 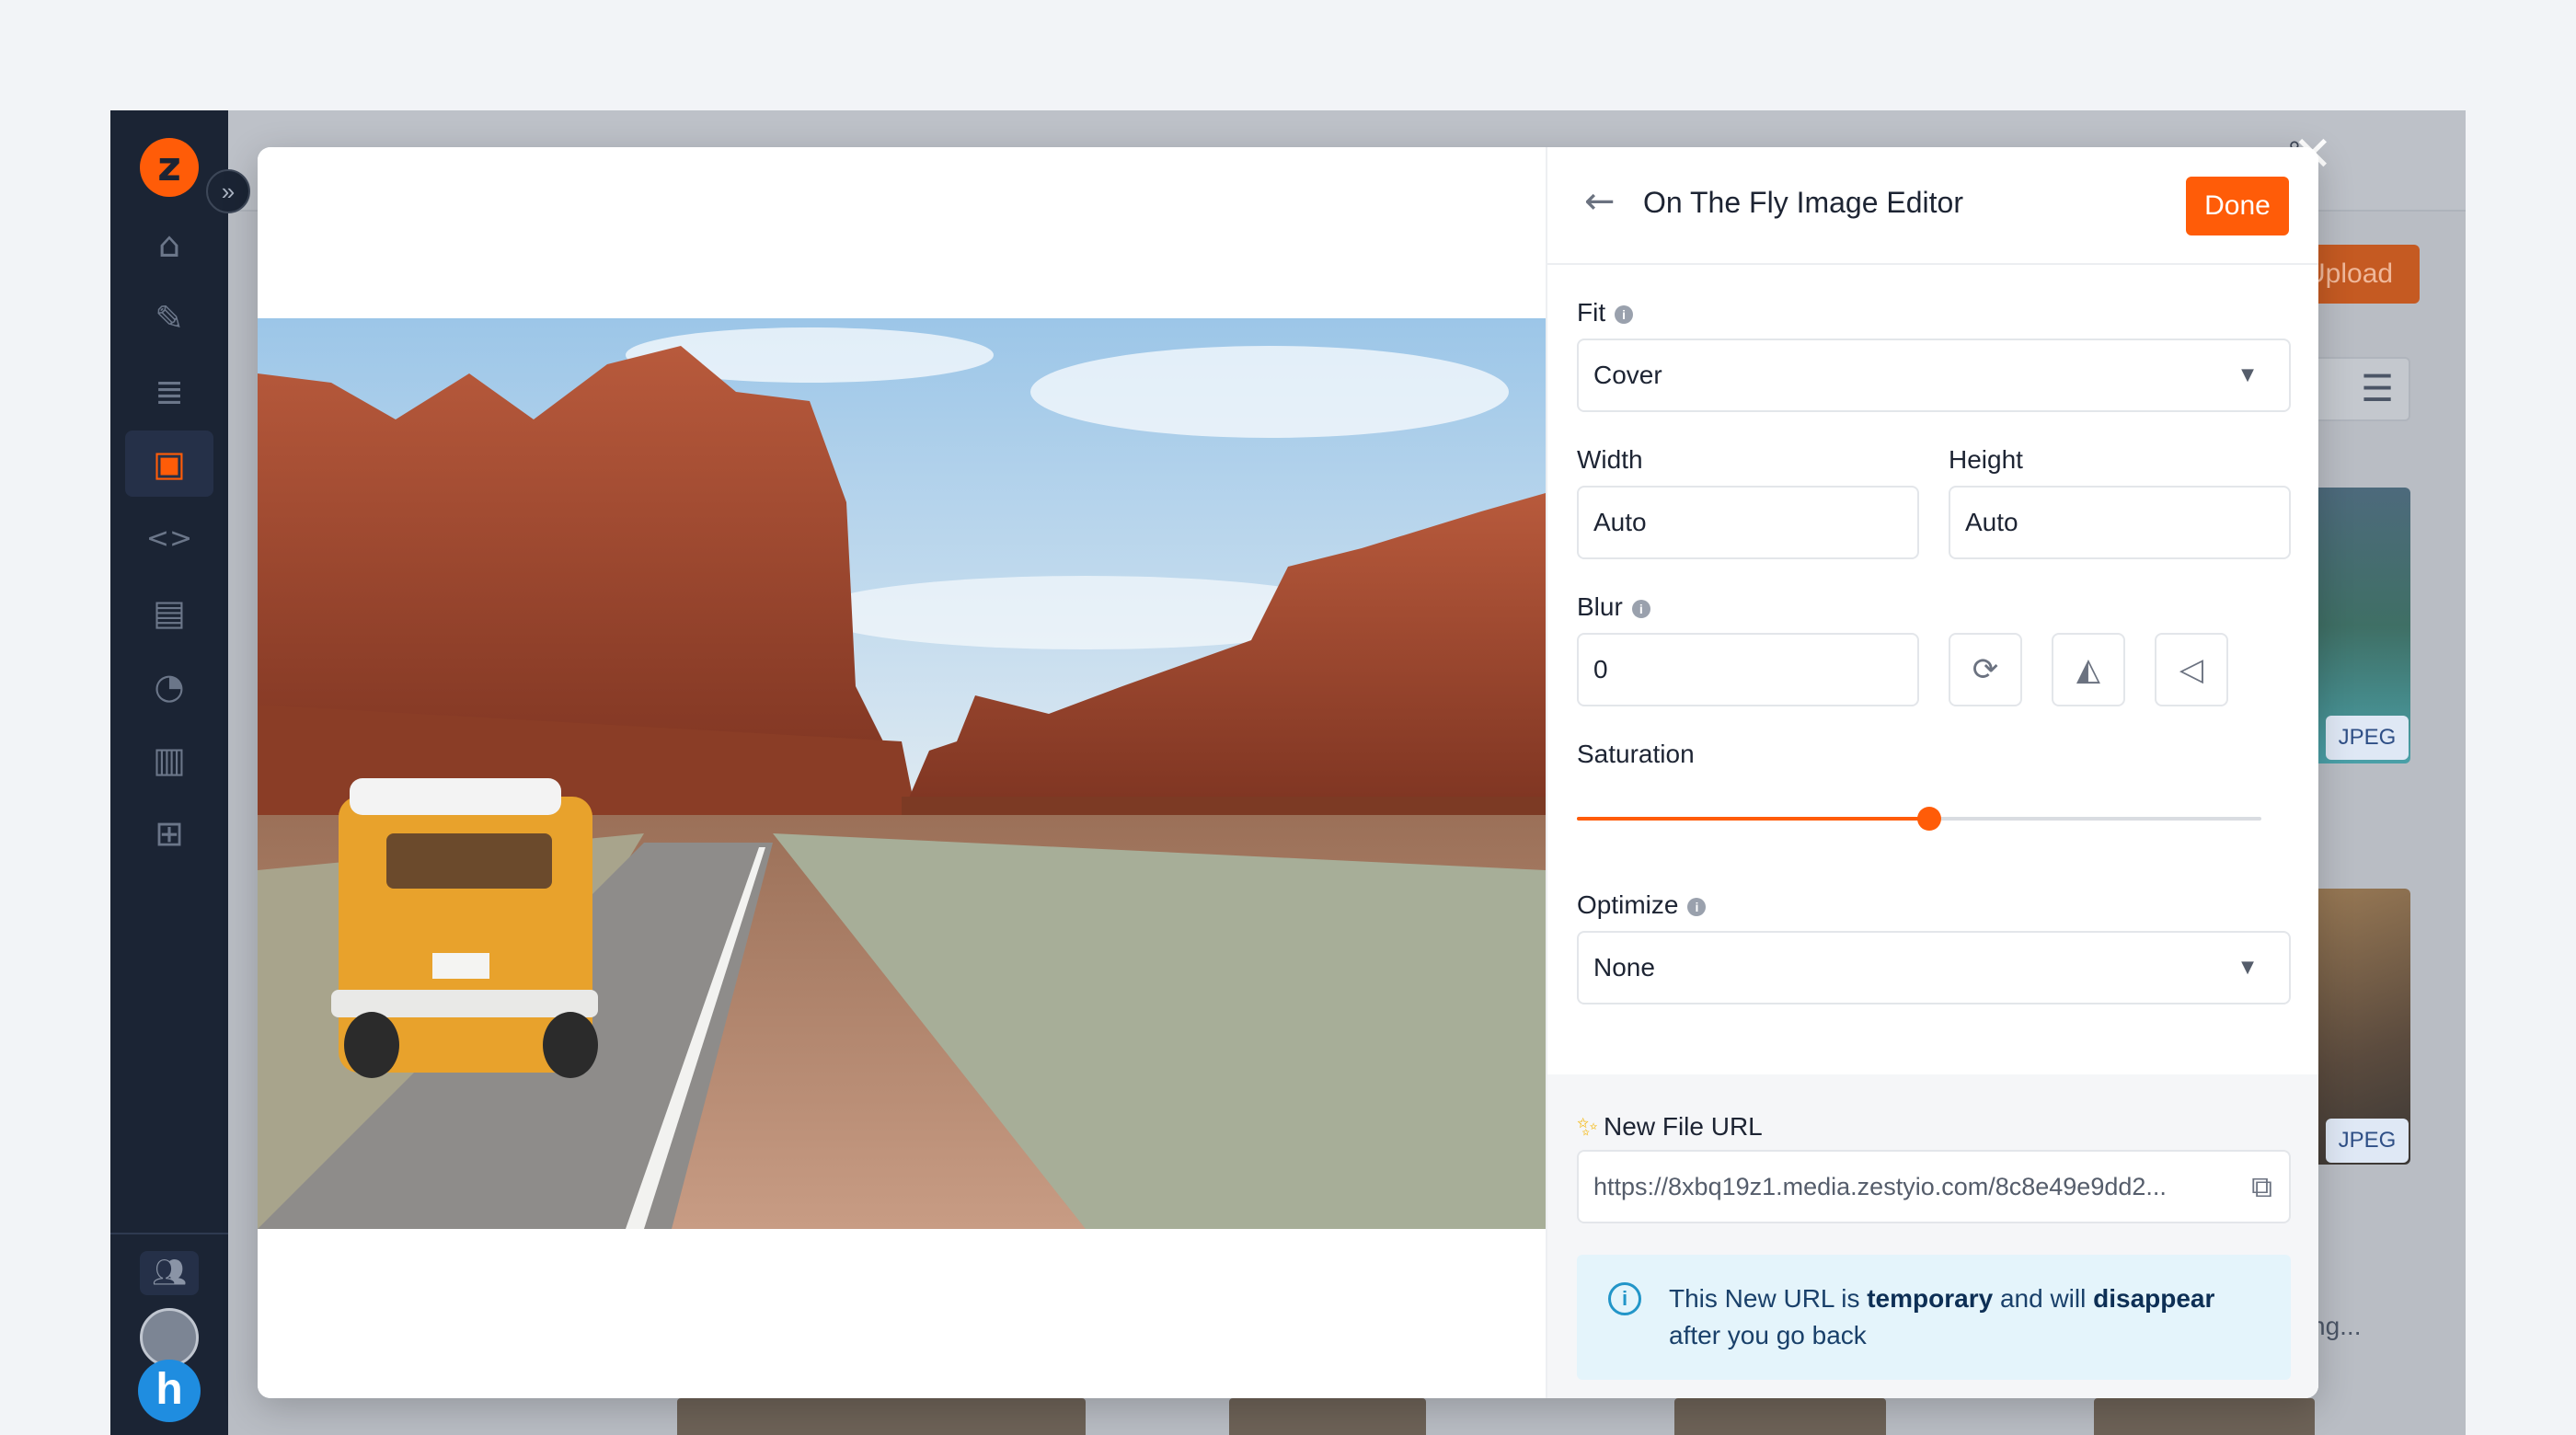 I want to click on sidebar: z ⌂ ✎ ≣ ▣ <> ▤ ◔ ▥ ⊞ 👥︎ h, so click(x=169, y=772).